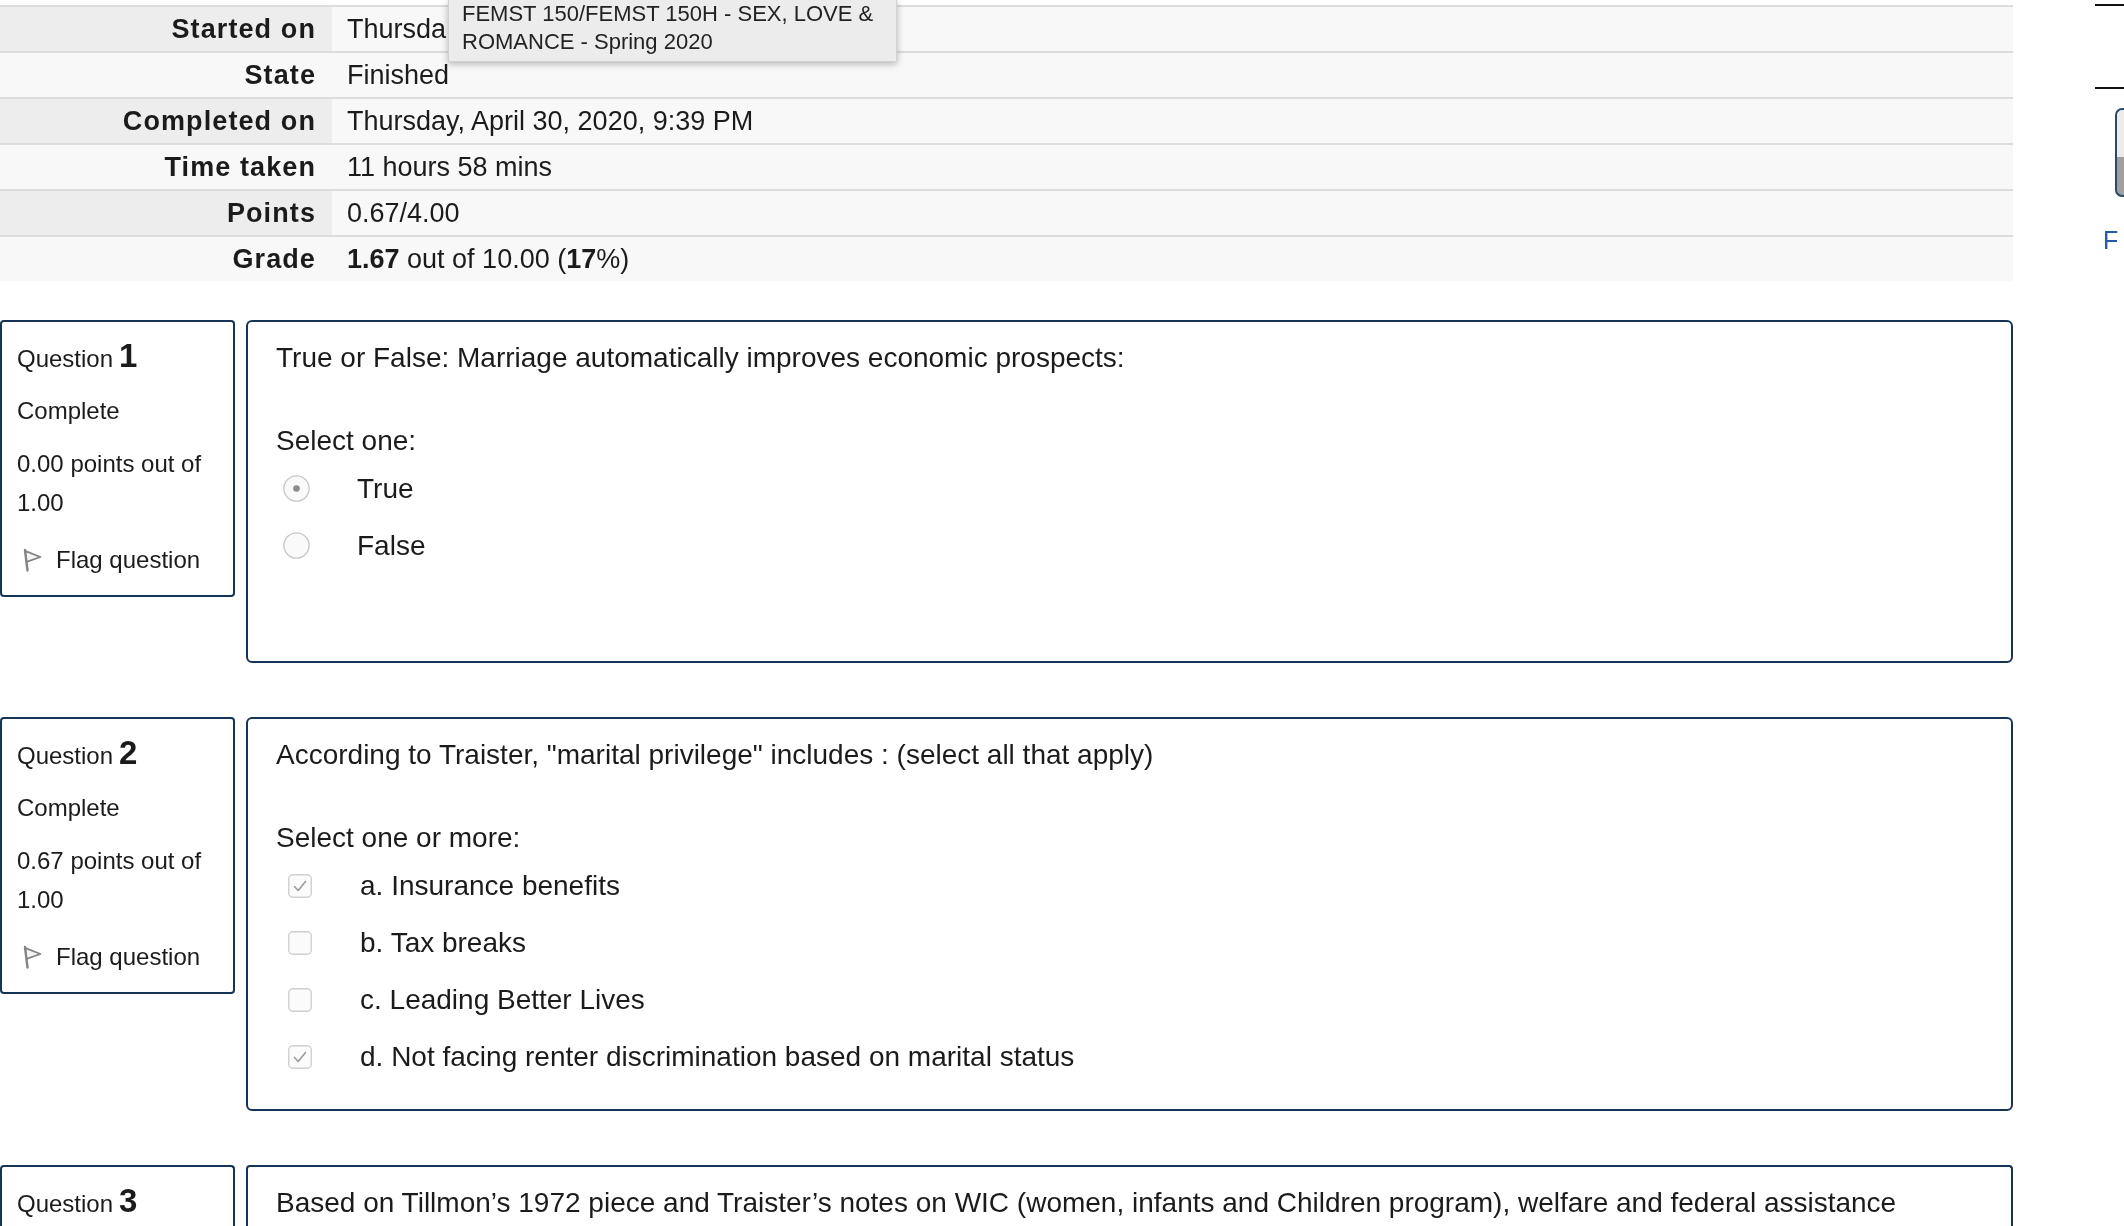  Describe the element at coordinates (128, 355) in the screenshot. I see `question-number: 1` at that location.